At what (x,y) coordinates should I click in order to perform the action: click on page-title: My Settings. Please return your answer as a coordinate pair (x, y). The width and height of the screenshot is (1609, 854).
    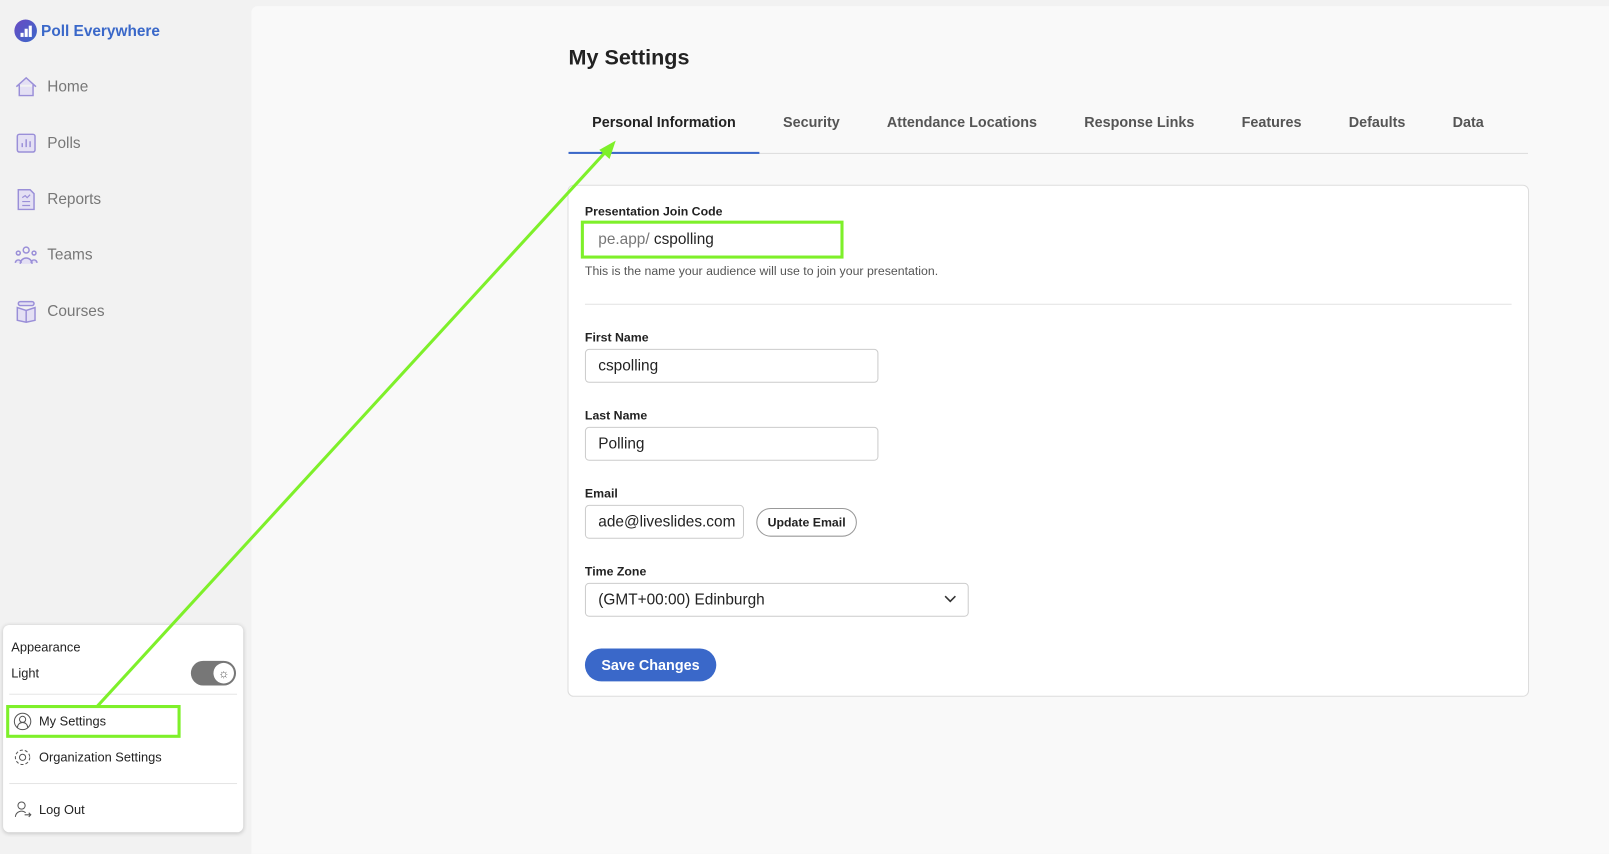
    Looking at the image, I should click on (629, 58).